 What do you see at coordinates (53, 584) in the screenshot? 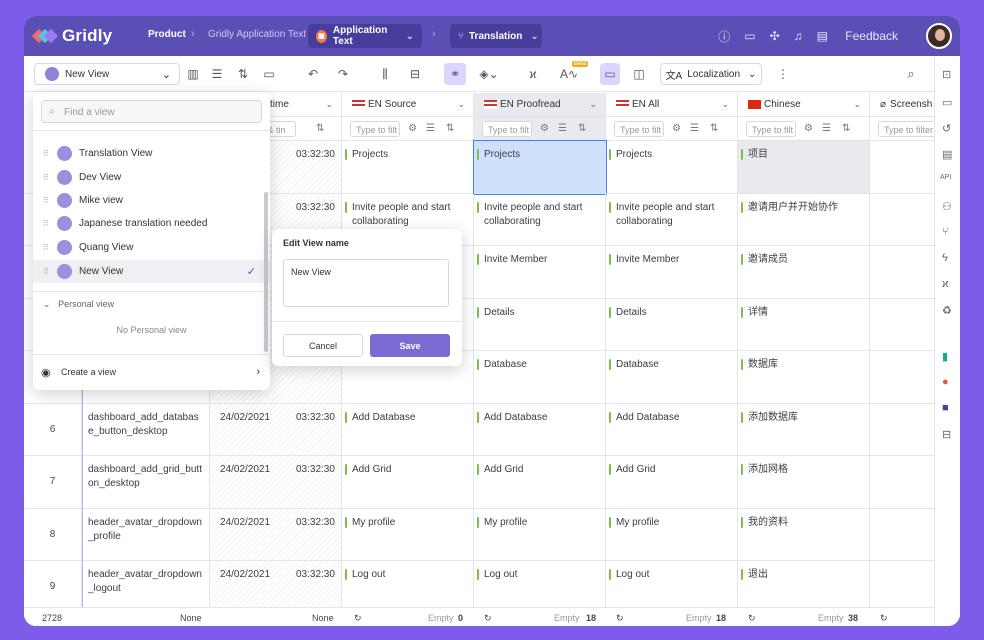
I see `row-number: 9` at bounding box center [53, 584].